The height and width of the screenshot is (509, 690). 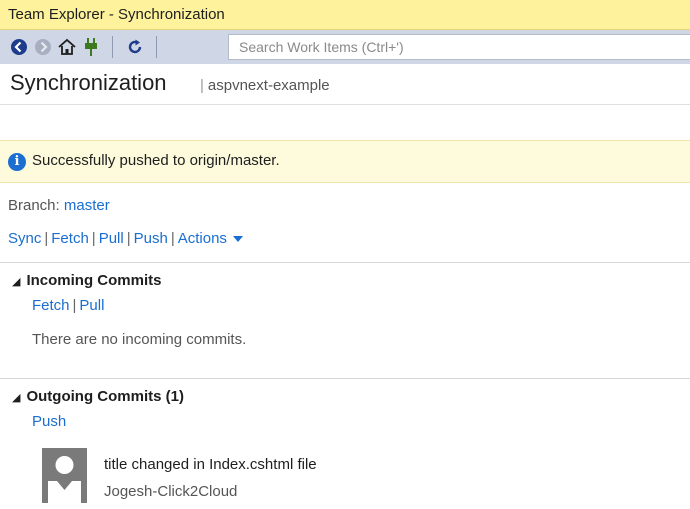 I want to click on branch-row: Branch: master, so click(x=59, y=205).